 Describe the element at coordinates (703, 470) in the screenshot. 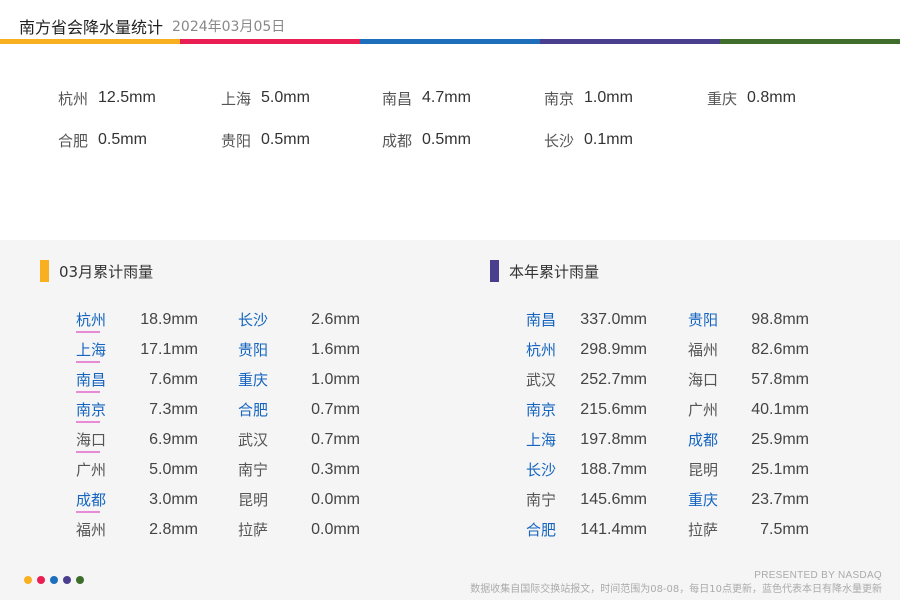

I see `yearly-city-name: 昆明` at that location.